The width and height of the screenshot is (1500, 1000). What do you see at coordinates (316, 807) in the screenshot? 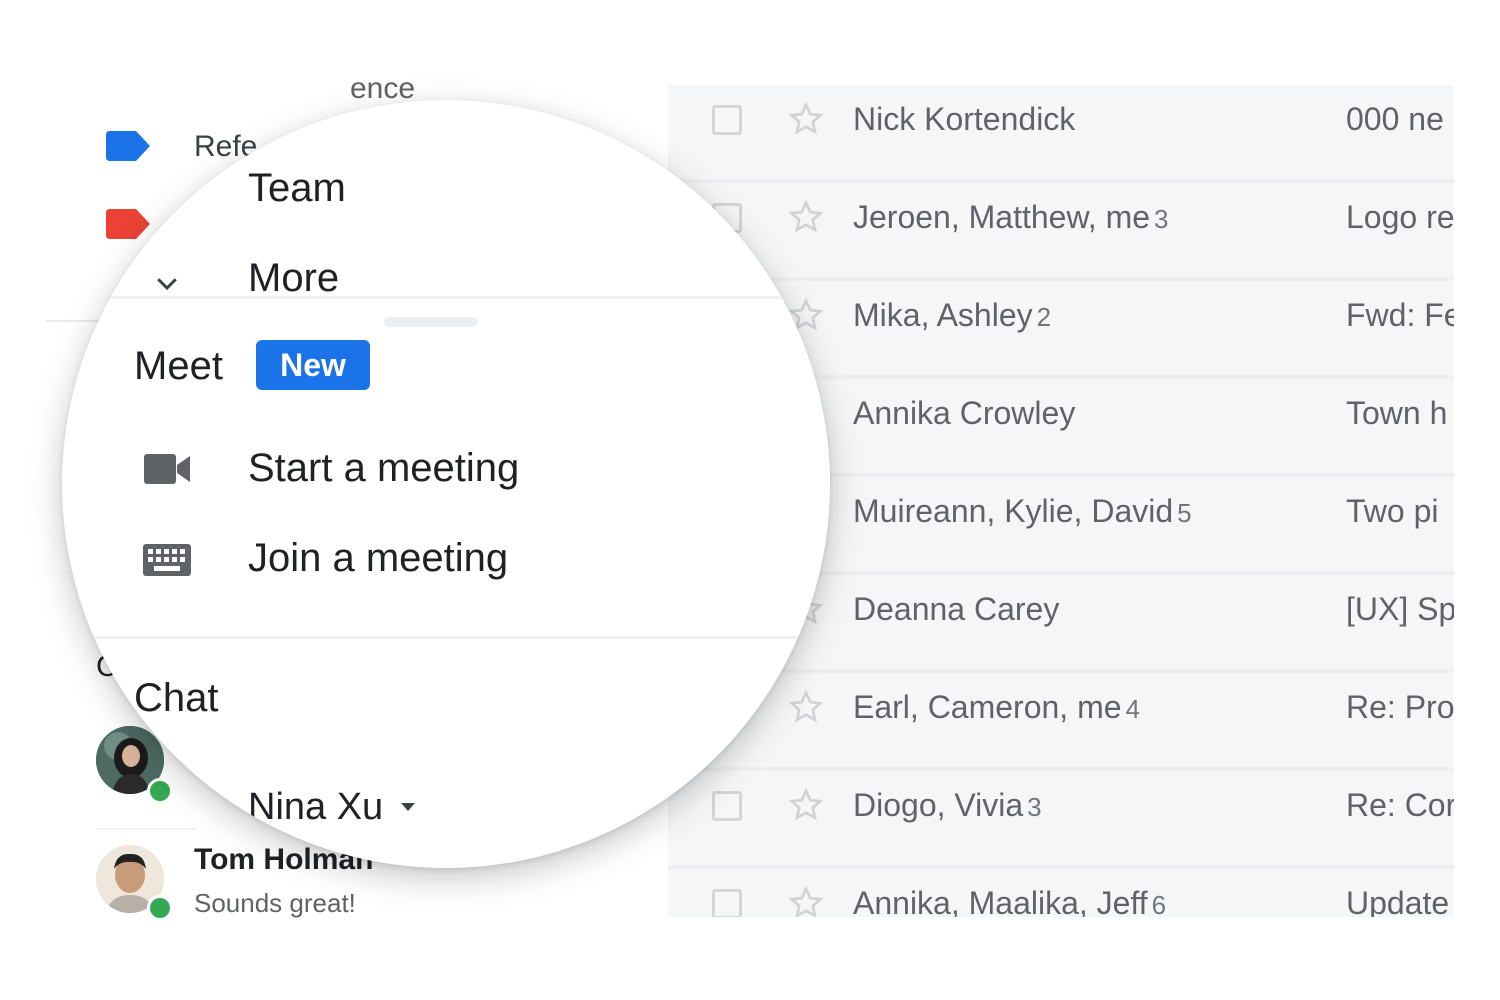
I see `contact-name: Nina Xu` at bounding box center [316, 807].